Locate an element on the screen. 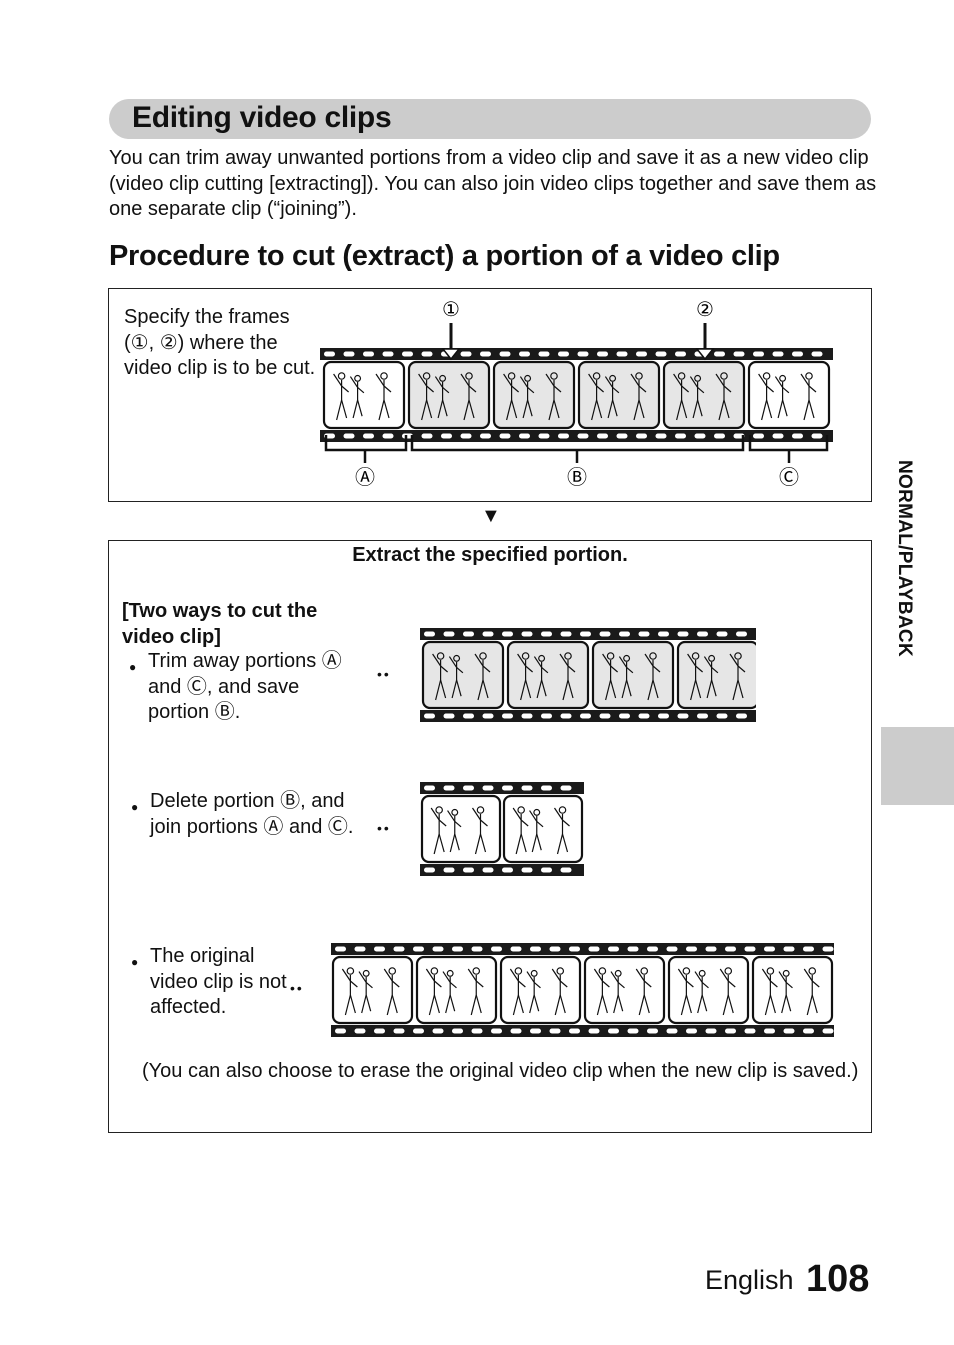  result-filmstrip-trim is located at coordinates (588, 675).